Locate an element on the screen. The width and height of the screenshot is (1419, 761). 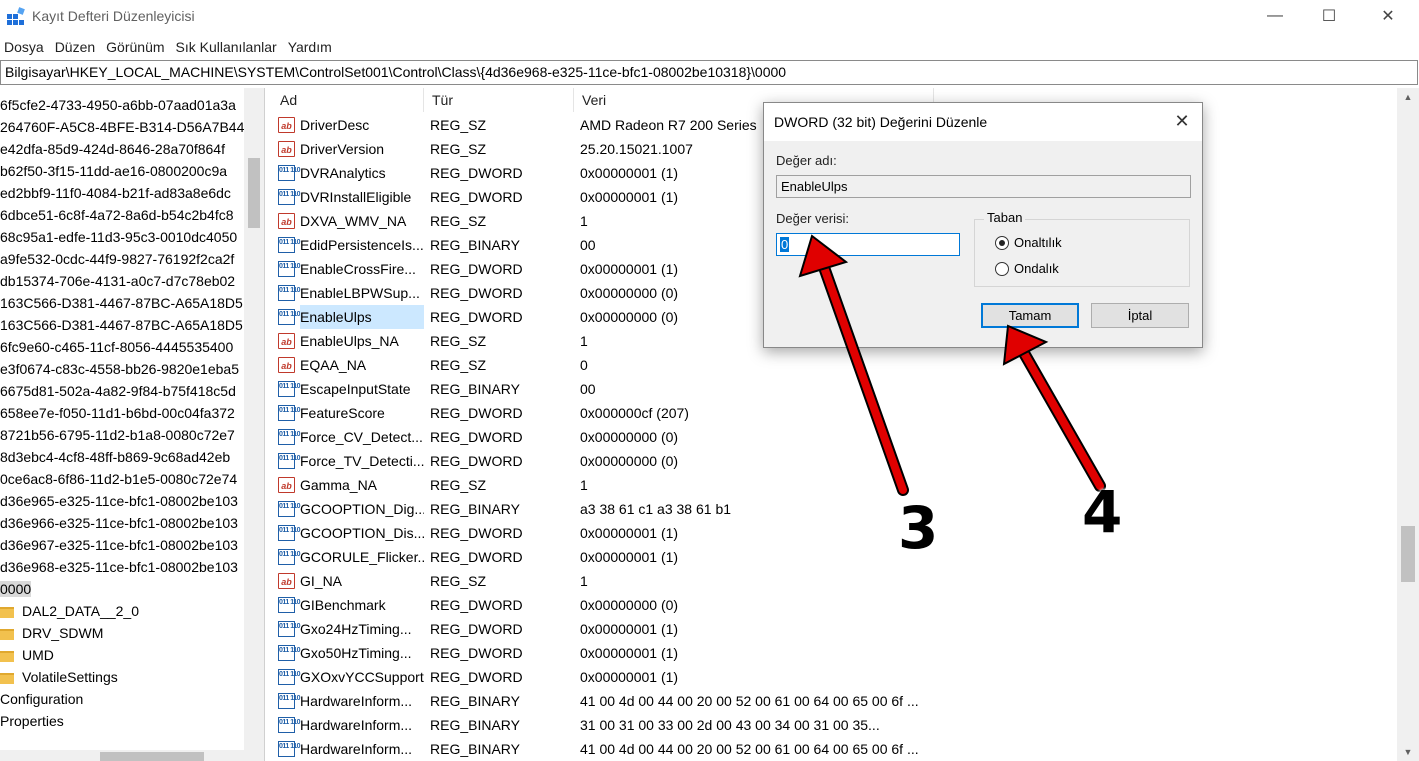
tree-item-label: 8721b56-6795-11d2-b1a8-0080c72e7 is located at coordinates (117, 435).